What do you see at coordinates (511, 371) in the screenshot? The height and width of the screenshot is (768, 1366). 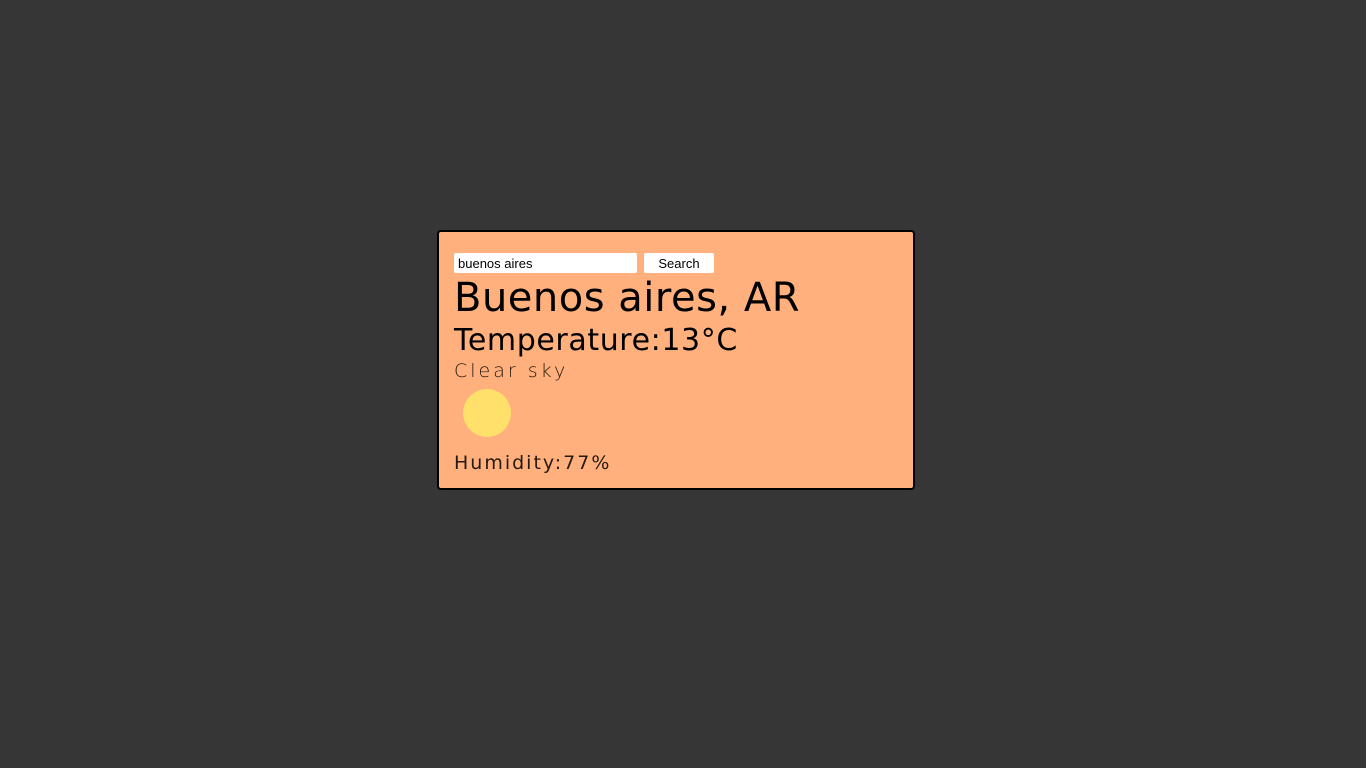 I see `weather-description: Clear sky` at bounding box center [511, 371].